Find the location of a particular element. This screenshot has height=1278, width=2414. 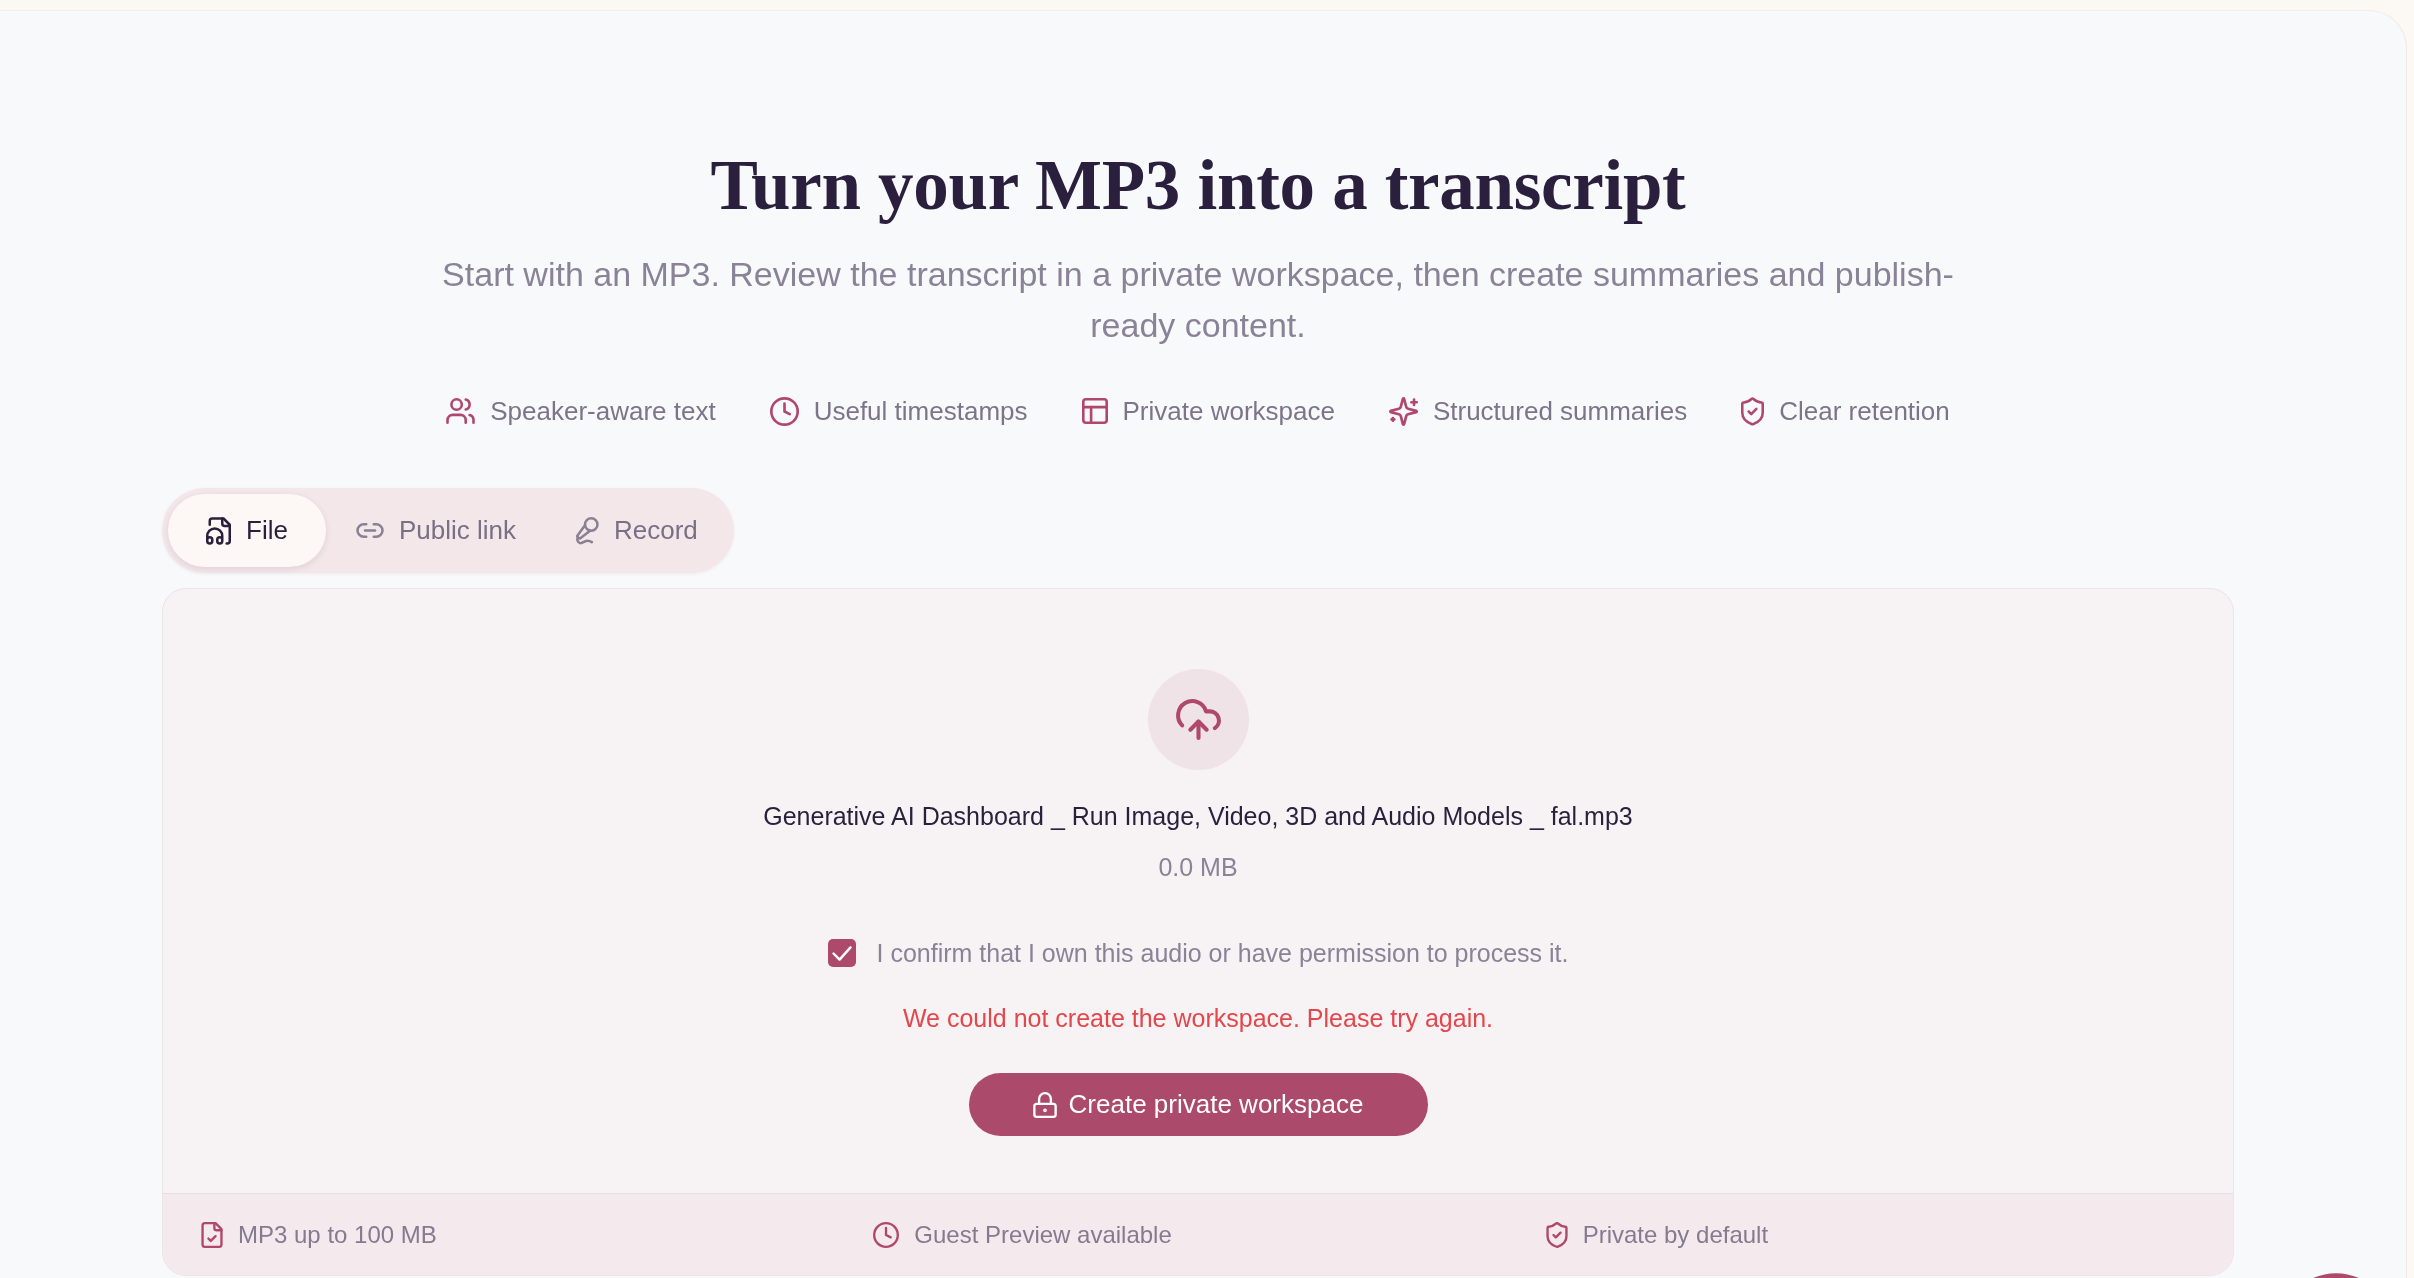

floating-button is located at coordinates (2336, 1275).